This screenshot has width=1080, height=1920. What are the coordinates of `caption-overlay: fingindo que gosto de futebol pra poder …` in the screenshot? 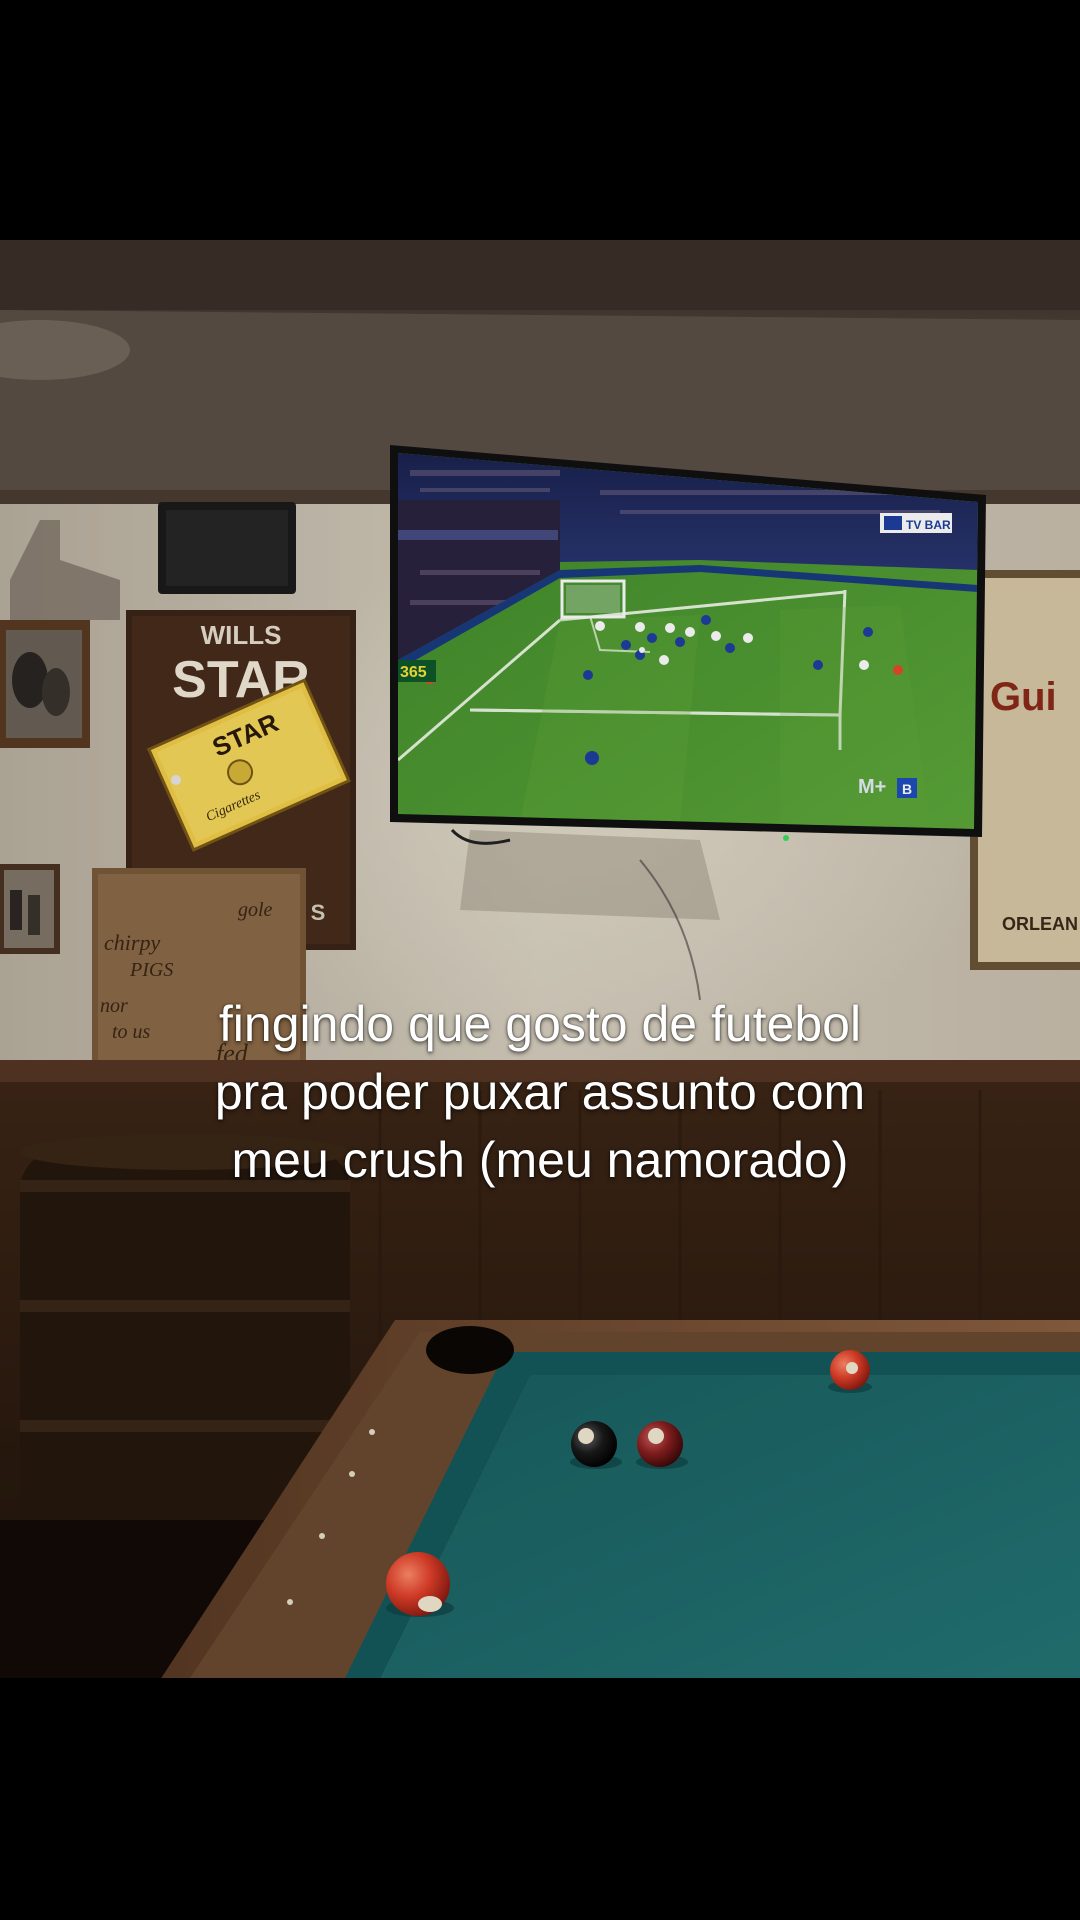 It's located at (540, 1092).